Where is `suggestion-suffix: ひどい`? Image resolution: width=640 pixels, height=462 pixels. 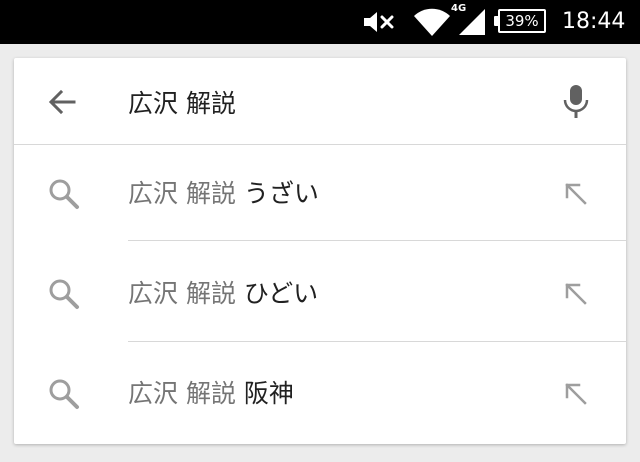 suggestion-suffix: ひどい is located at coordinates (281, 293).